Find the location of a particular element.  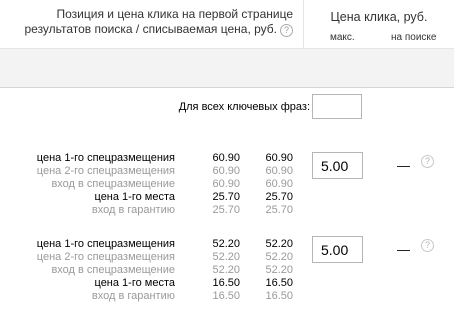

price-row: цена 2-го спецразмещения 52.20 52.20 is located at coordinates (150, 257).